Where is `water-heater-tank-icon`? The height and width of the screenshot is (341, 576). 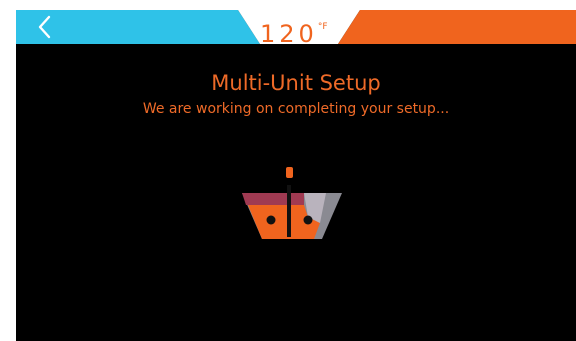
water-heater-tank-icon is located at coordinates (292, 203).